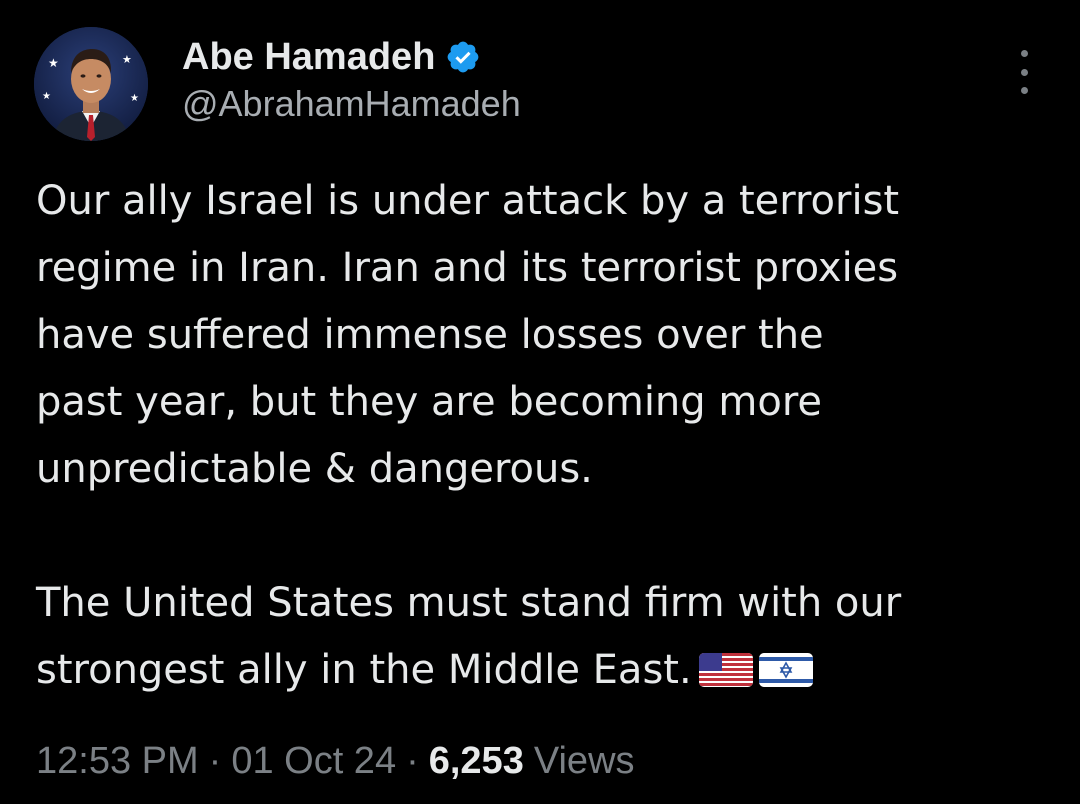 The height and width of the screenshot is (804, 1080). What do you see at coordinates (463, 57) in the screenshot?
I see `verified-badge-icon` at bounding box center [463, 57].